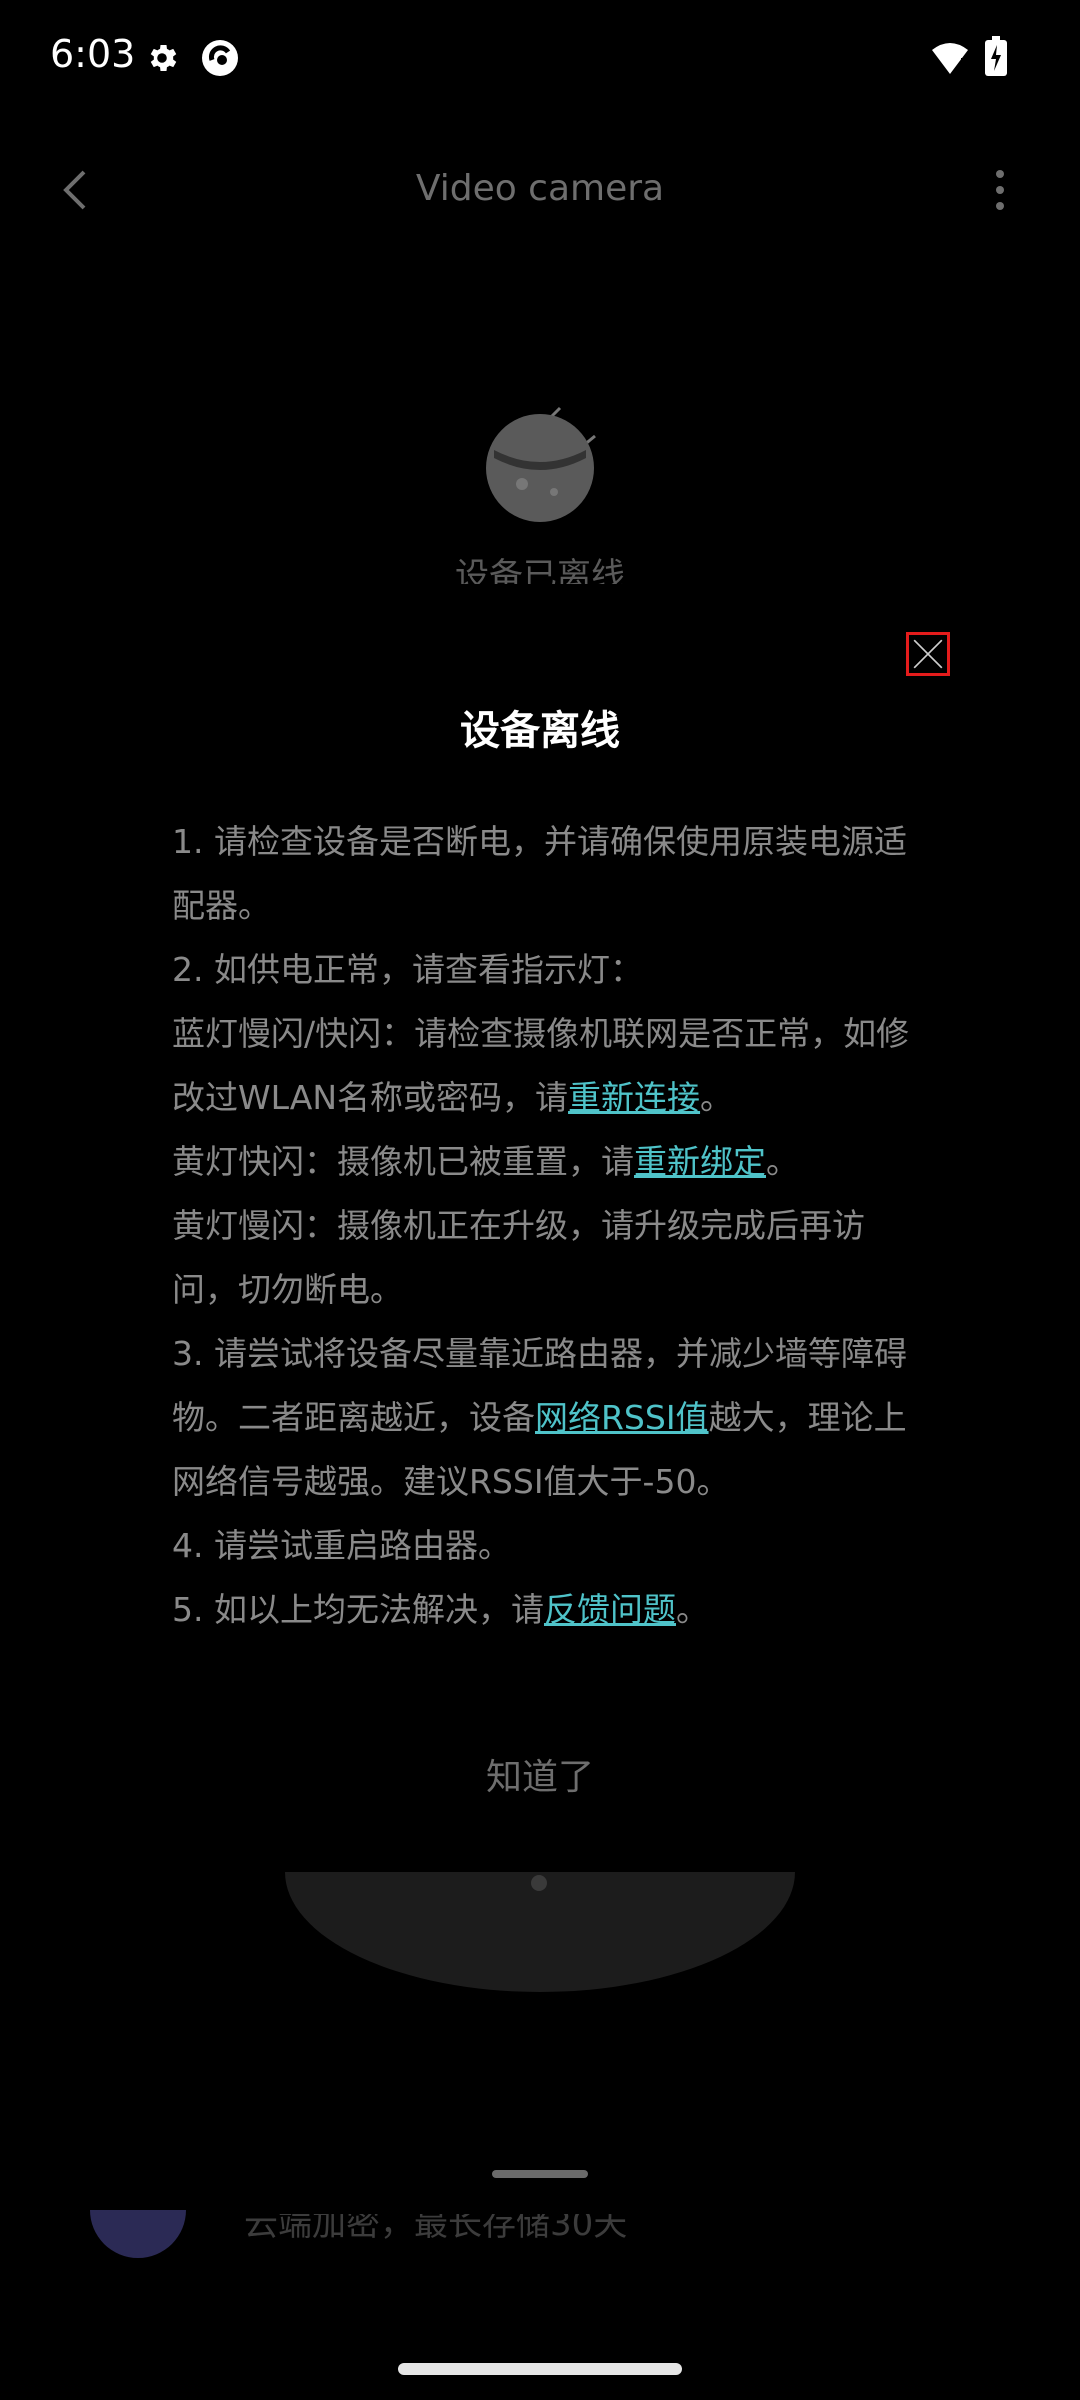  I want to click on close-icon, so click(928, 654).